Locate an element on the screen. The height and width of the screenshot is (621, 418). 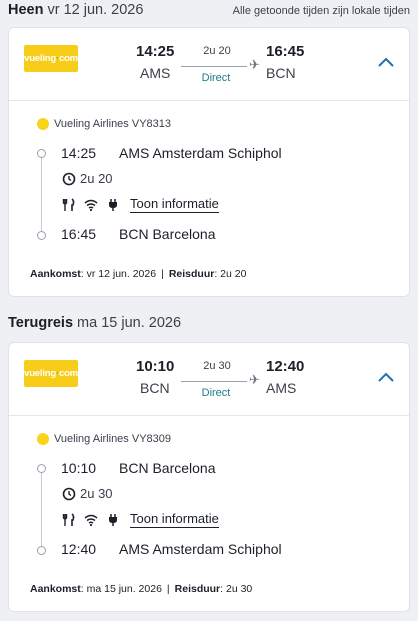
departure-code: AMS is located at coordinates (155, 73).